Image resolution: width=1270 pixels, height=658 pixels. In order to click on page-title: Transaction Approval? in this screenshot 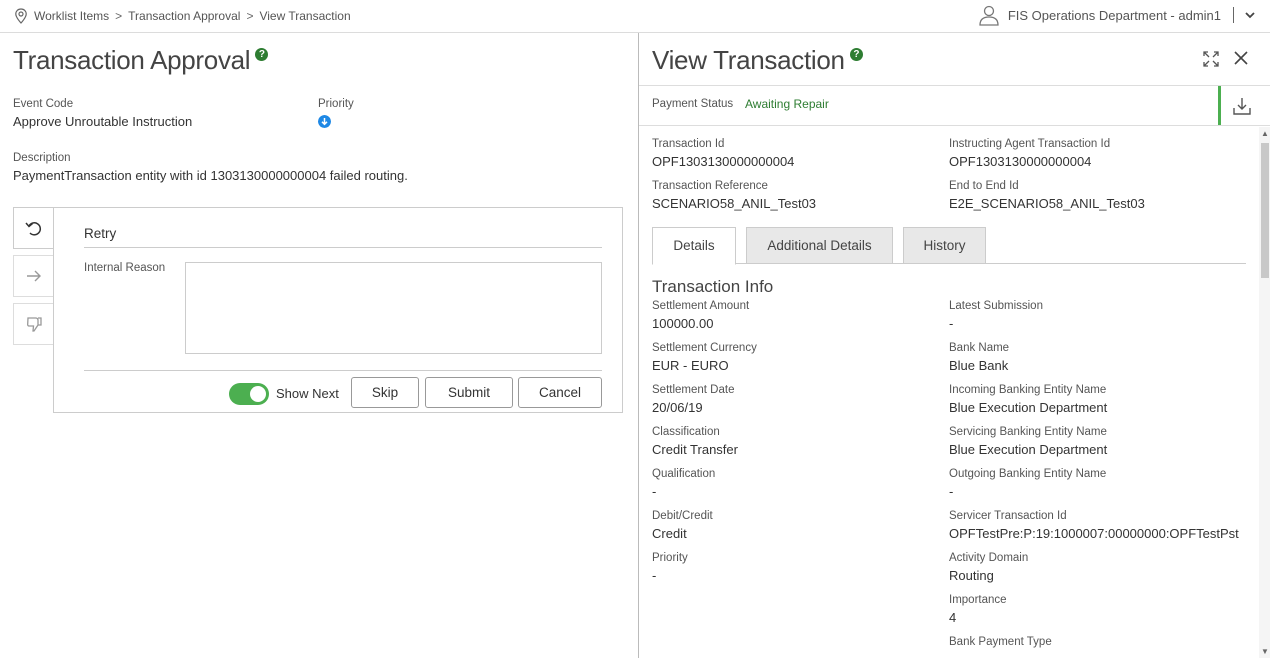, I will do `click(141, 60)`.